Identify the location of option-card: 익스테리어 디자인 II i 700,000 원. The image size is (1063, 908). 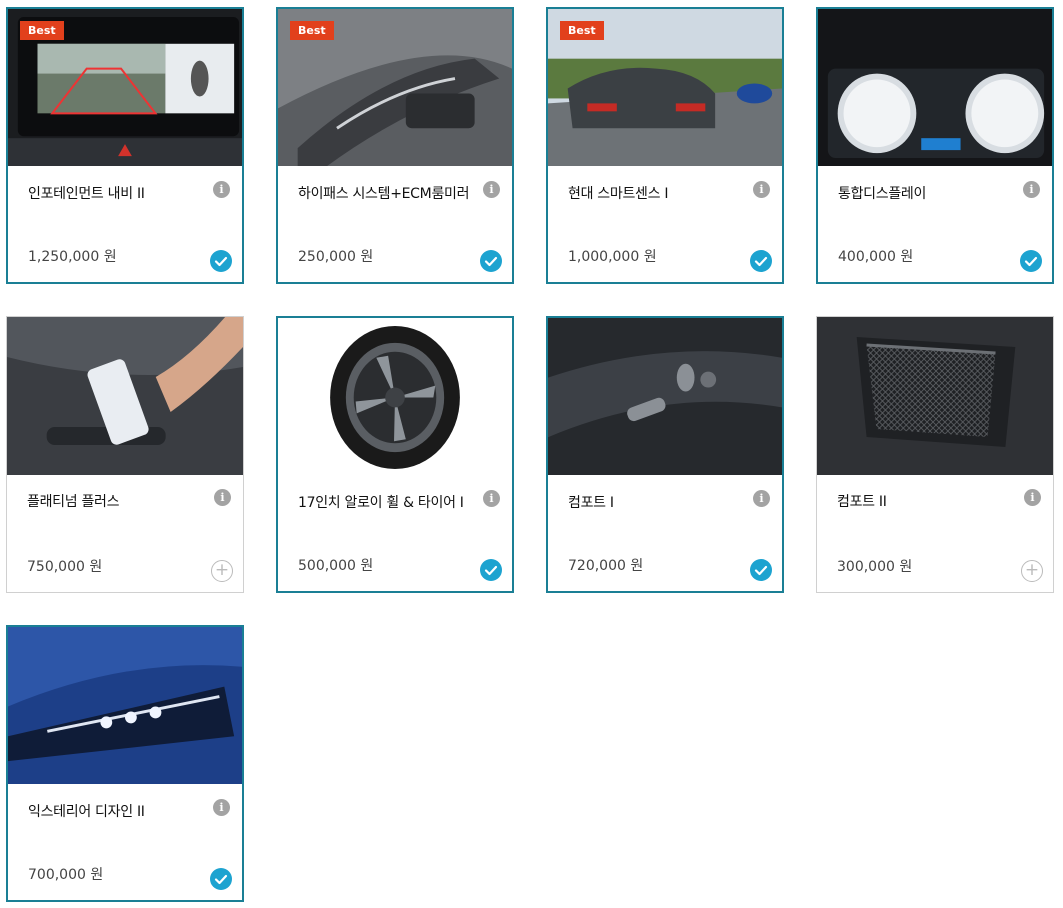
(125, 763).